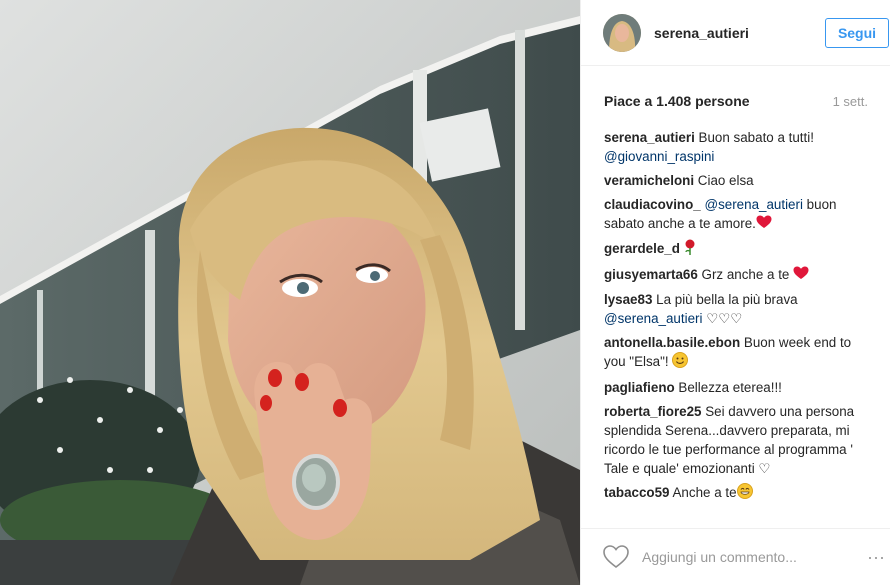 The height and width of the screenshot is (585, 890). What do you see at coordinates (653, 411) in the screenshot?
I see `comment-username: roberta_fiore25` at bounding box center [653, 411].